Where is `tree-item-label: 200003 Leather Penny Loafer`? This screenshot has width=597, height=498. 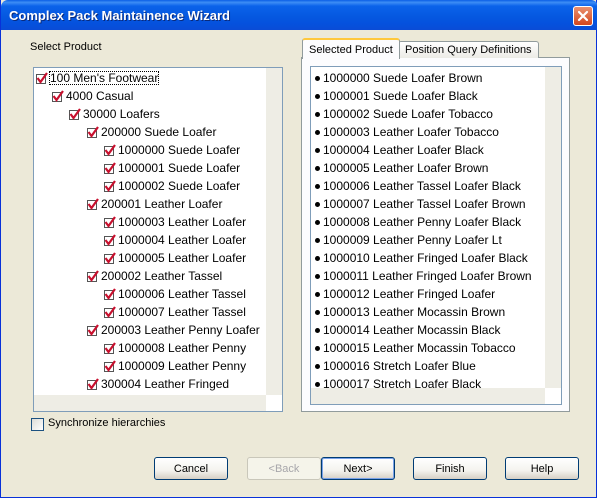 tree-item-label: 200003 Leather Penny Loafer is located at coordinates (180, 330).